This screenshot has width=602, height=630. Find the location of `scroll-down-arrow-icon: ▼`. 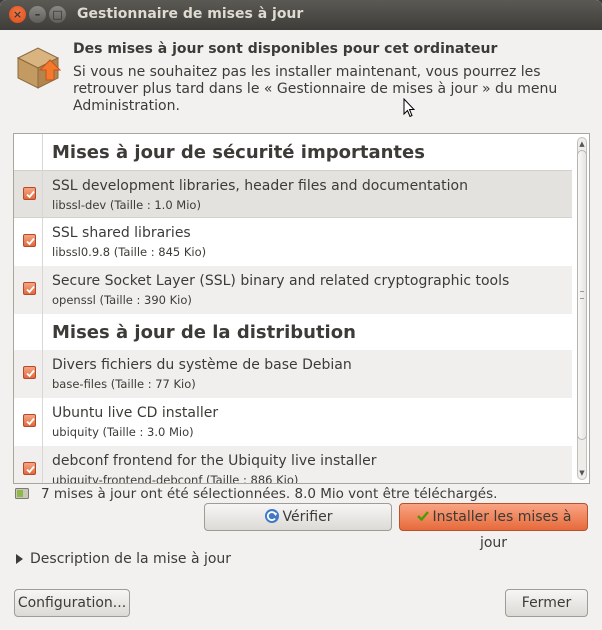

scroll-down-arrow-icon: ▼ is located at coordinates (582, 473).